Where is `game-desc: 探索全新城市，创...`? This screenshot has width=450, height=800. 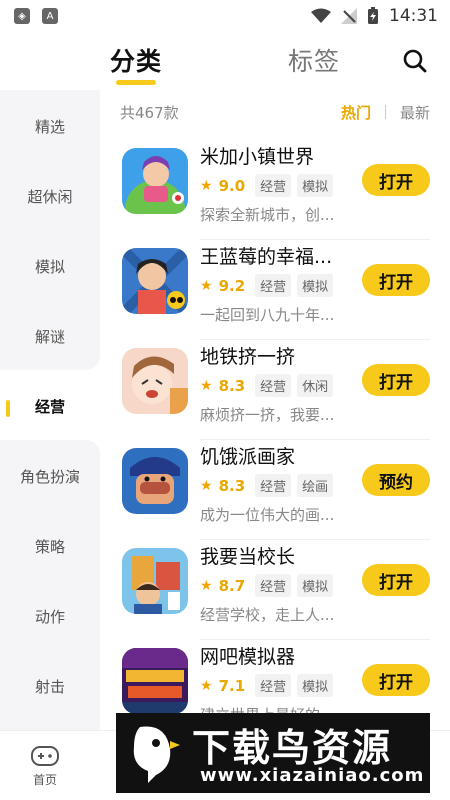
game-desc: 探索全新城市，创... is located at coordinates (267, 215).